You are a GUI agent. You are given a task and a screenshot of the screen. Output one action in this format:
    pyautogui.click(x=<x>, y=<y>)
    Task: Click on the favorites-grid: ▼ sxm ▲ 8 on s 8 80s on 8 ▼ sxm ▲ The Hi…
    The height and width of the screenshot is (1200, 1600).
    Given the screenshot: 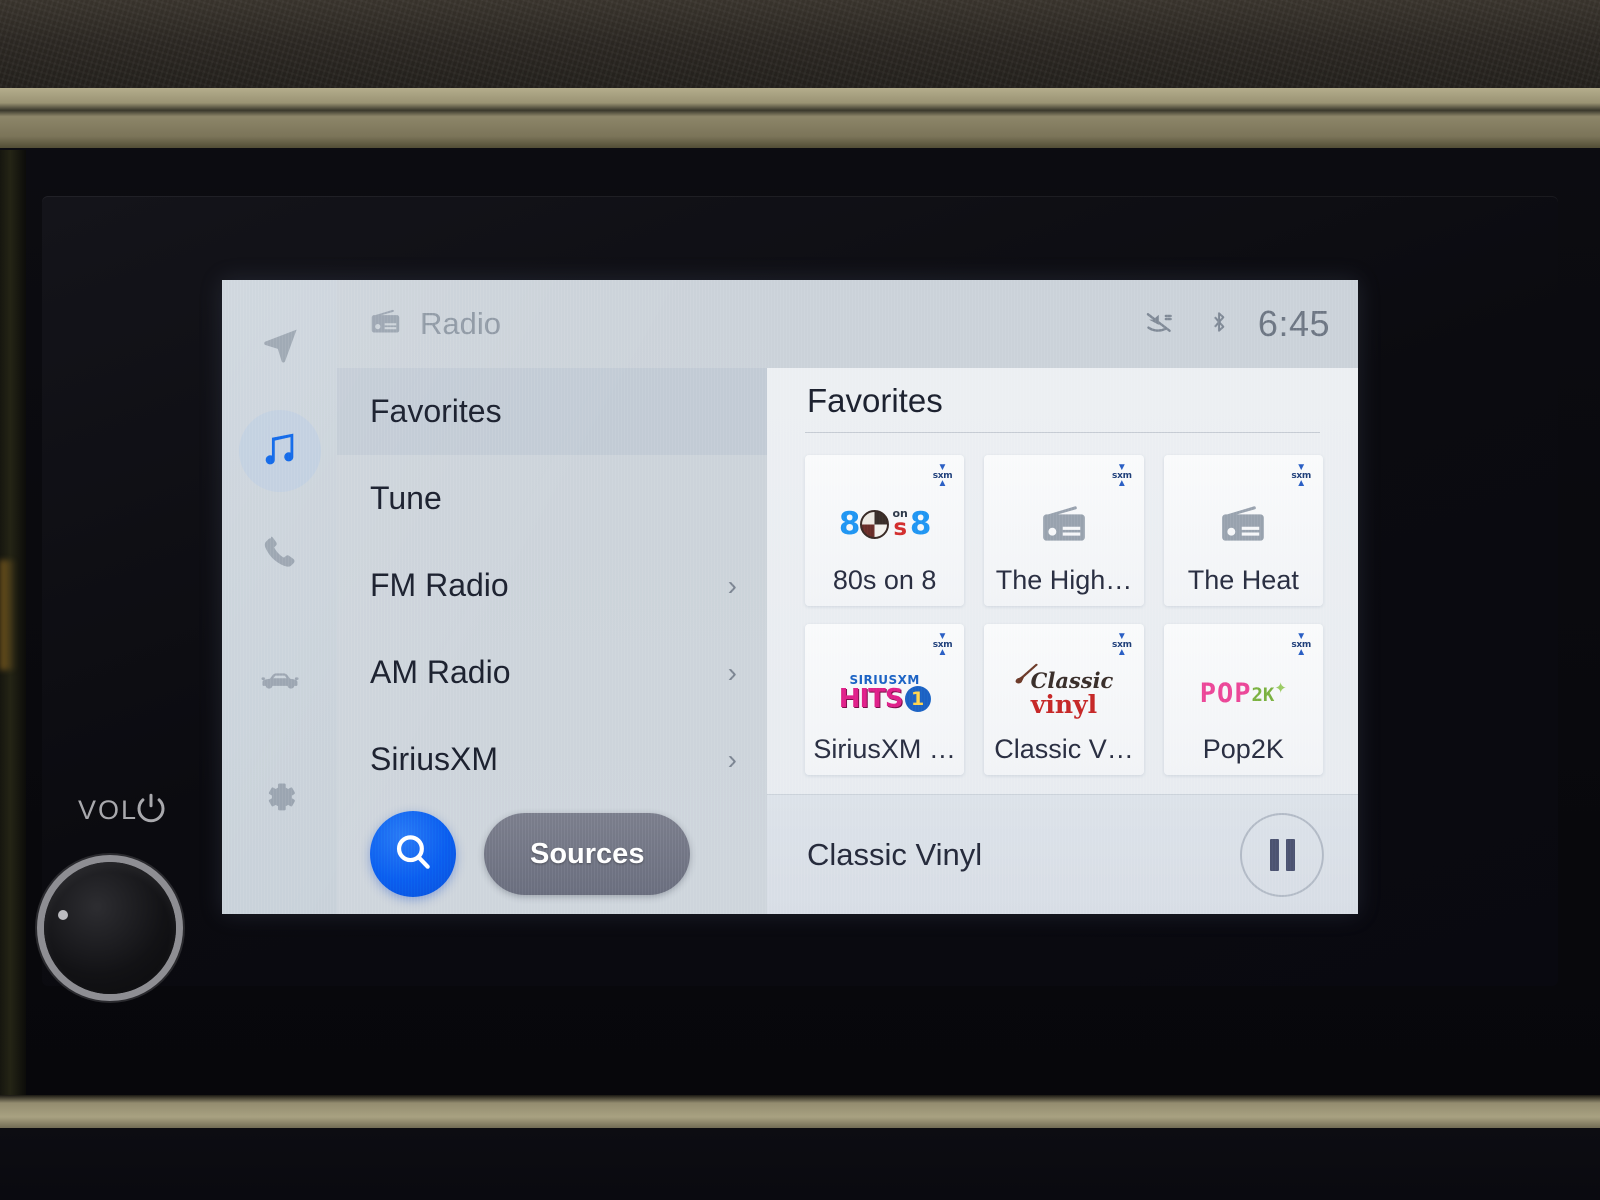 What is the action you would take?
    pyautogui.click(x=1062, y=604)
    